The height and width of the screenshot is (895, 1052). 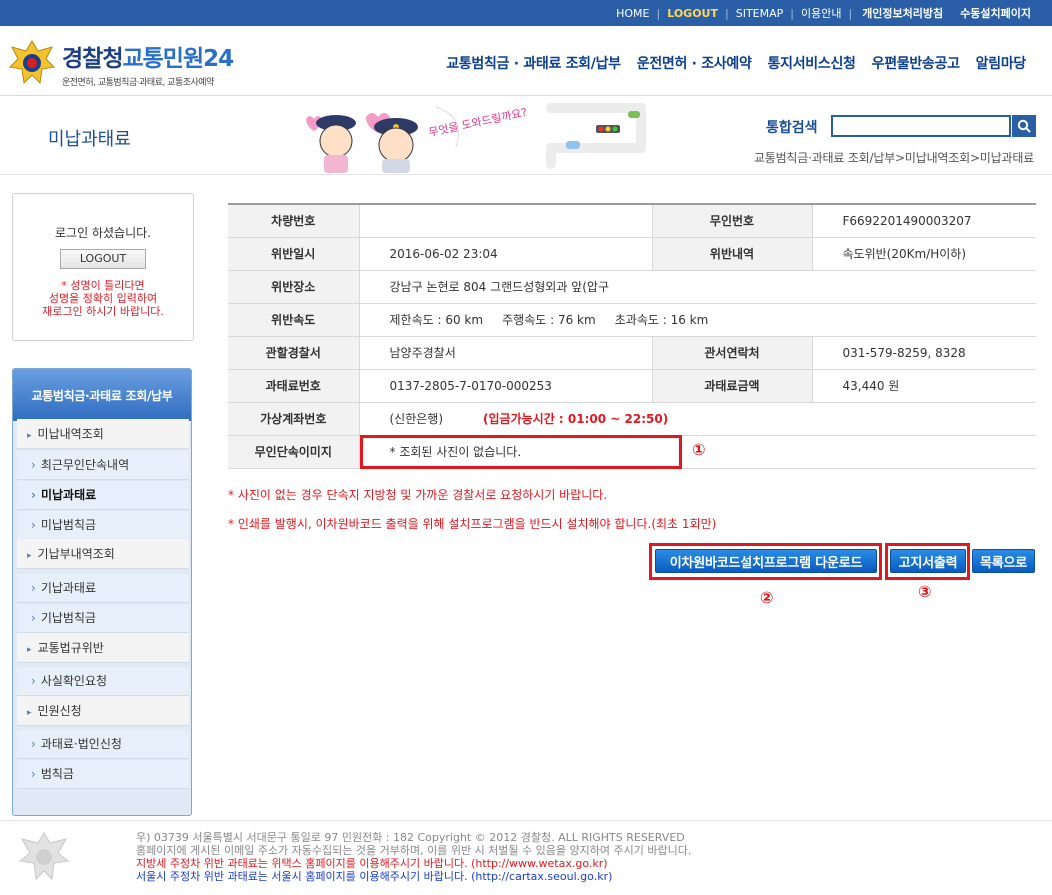 What do you see at coordinates (293, 220) in the screenshot?
I see `vehicle-no-label: 차량번호` at bounding box center [293, 220].